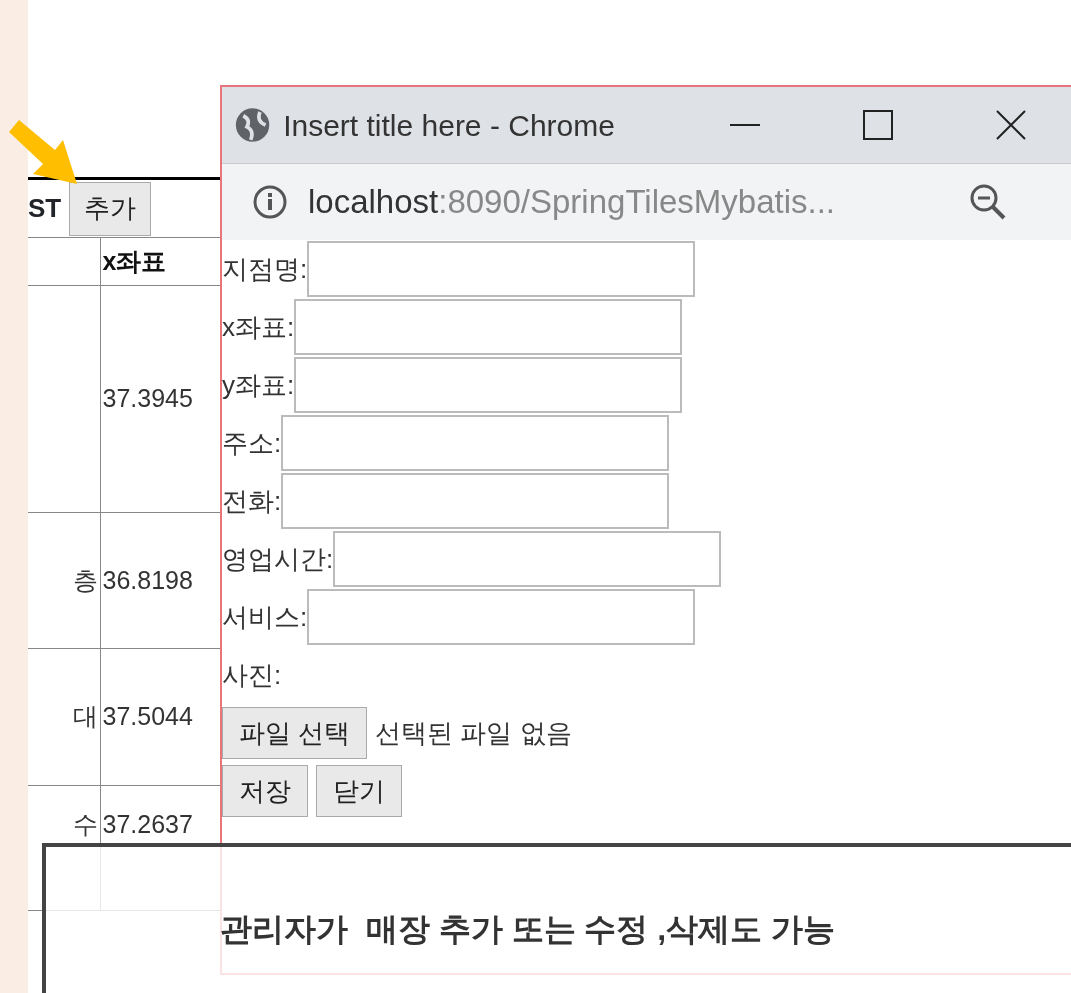  Describe the element at coordinates (295, 733) in the screenshot. I see `file-select-button: 파일 선택` at that location.